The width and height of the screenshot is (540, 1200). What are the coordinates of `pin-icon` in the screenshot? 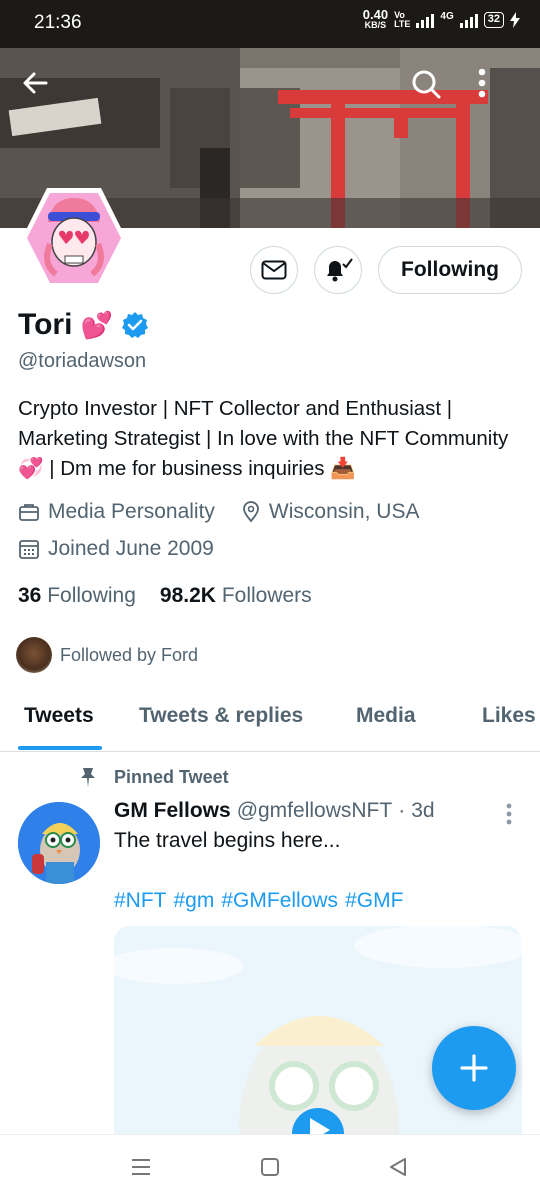 It's located at (88, 777).